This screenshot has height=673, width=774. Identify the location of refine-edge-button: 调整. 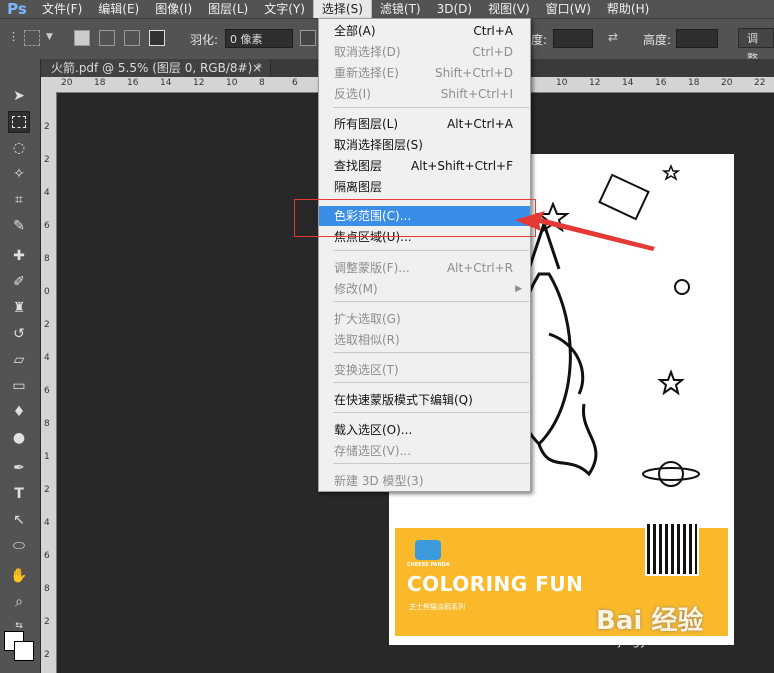
(756, 46).